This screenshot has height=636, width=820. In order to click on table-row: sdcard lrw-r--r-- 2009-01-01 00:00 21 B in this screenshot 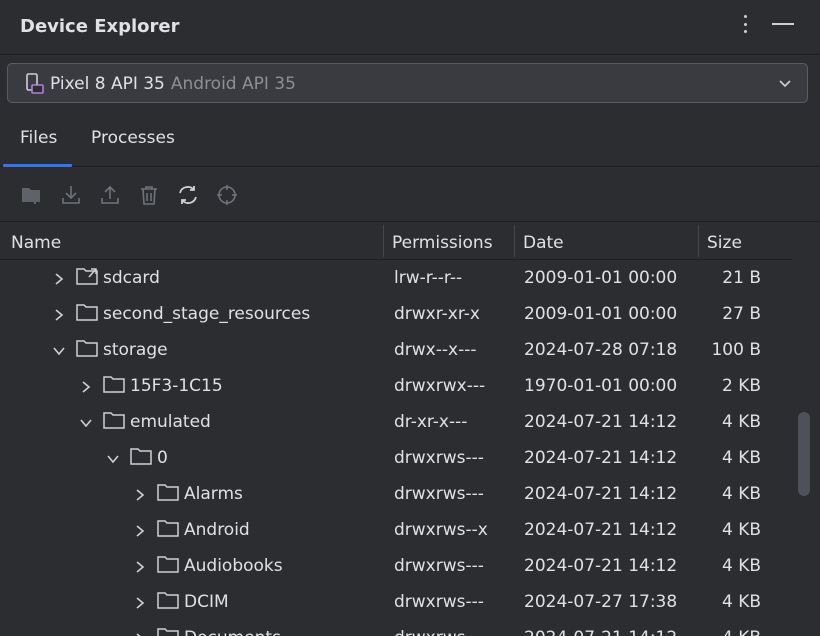, I will do `click(397, 280)`.